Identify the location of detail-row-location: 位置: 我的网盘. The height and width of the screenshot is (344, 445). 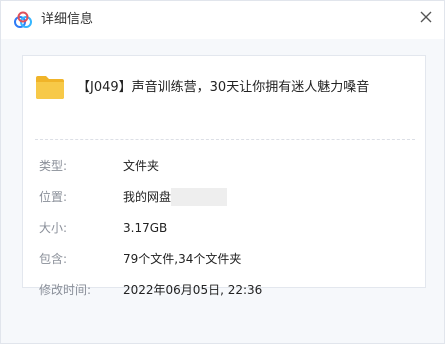
(224, 197).